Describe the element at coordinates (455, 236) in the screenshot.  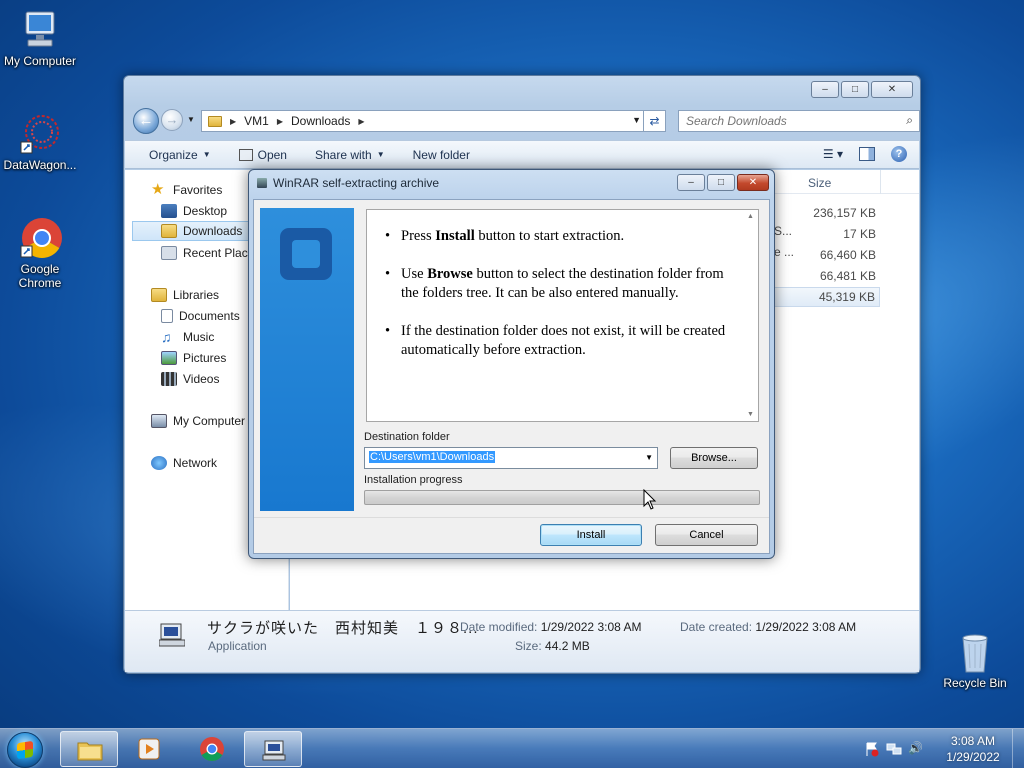
I see `text-bold: Install` at that location.